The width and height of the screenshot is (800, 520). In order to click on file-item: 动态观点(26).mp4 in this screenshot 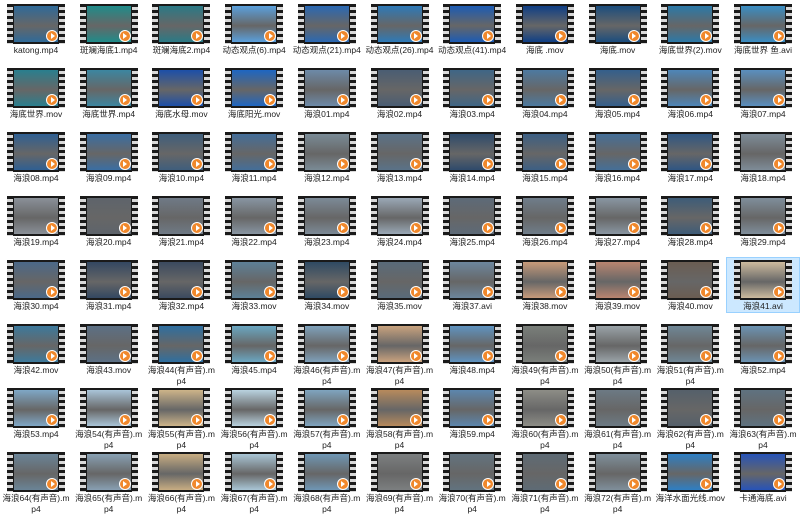, I will do `click(400, 29)`.